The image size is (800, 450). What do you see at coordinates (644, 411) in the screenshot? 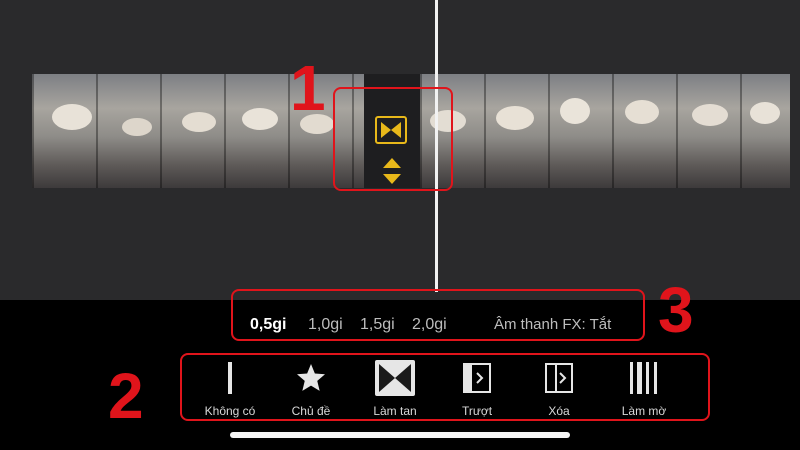
I see `style-label: Làm mờ` at bounding box center [644, 411].